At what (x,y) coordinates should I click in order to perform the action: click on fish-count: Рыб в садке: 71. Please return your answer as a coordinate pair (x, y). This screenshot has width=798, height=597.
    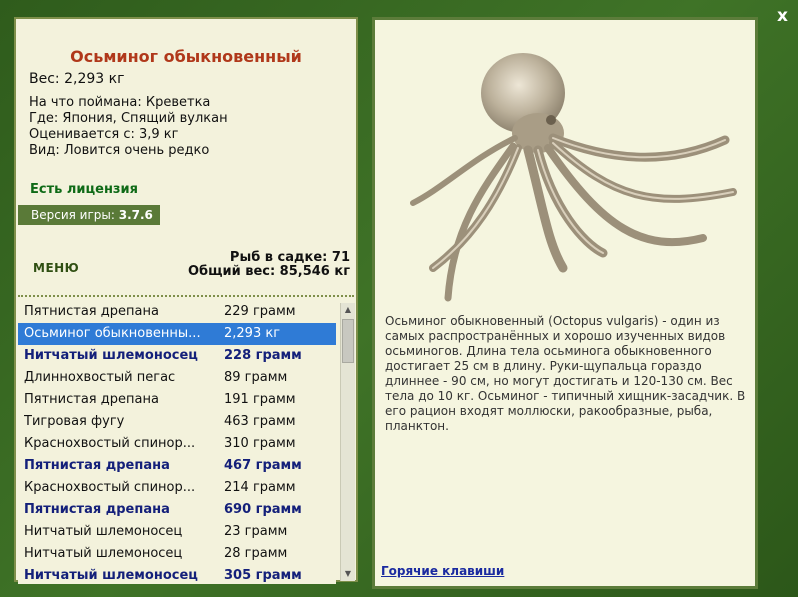
    Looking at the image, I should click on (289, 257).